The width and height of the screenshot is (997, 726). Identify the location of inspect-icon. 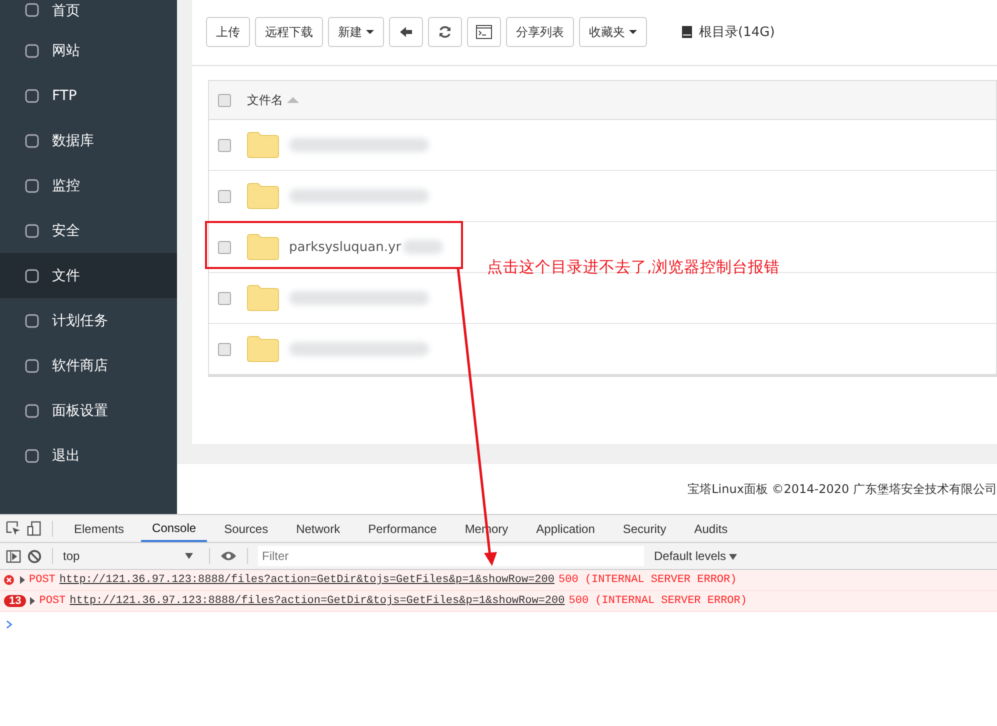
(13, 528).